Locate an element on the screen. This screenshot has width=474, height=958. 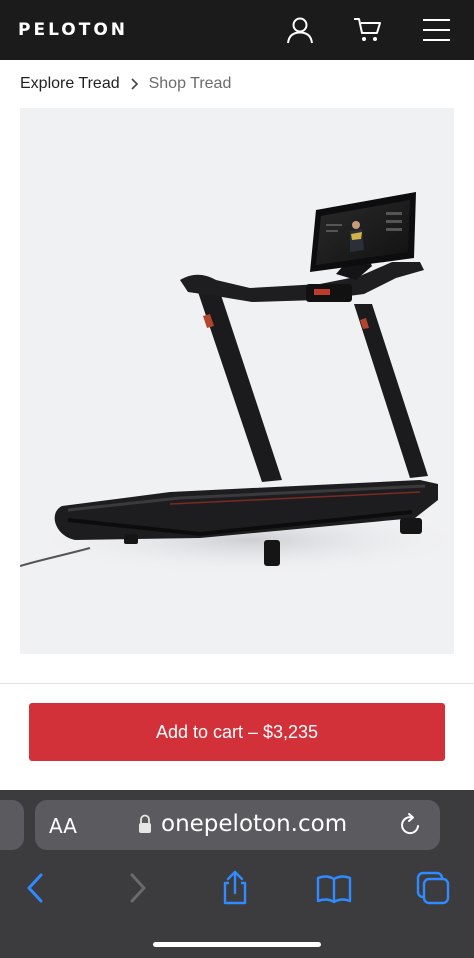
add-to-cart-button: Add to cart – $3,235 is located at coordinates (237, 732).